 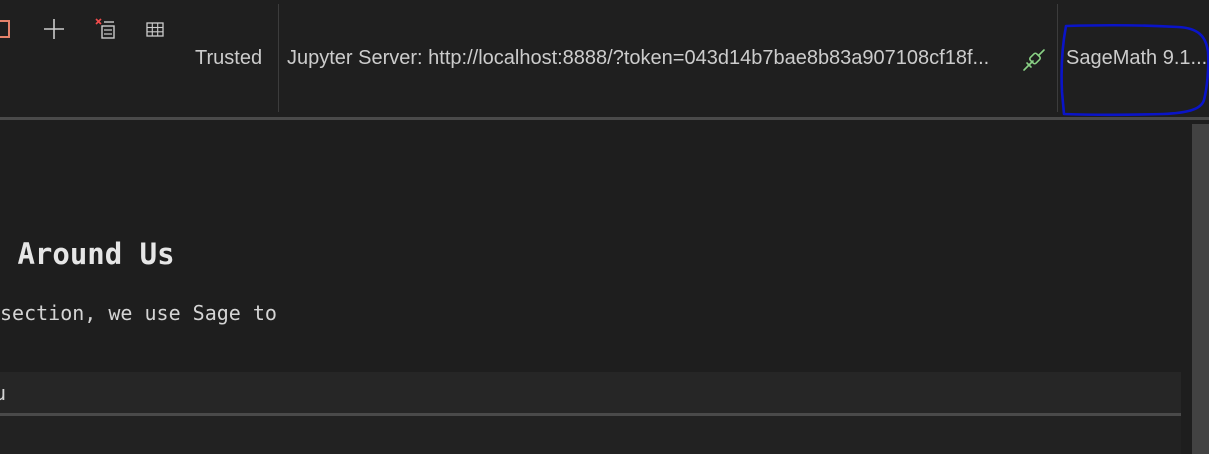 I want to click on clear-outputs-icon, so click(x=106, y=29).